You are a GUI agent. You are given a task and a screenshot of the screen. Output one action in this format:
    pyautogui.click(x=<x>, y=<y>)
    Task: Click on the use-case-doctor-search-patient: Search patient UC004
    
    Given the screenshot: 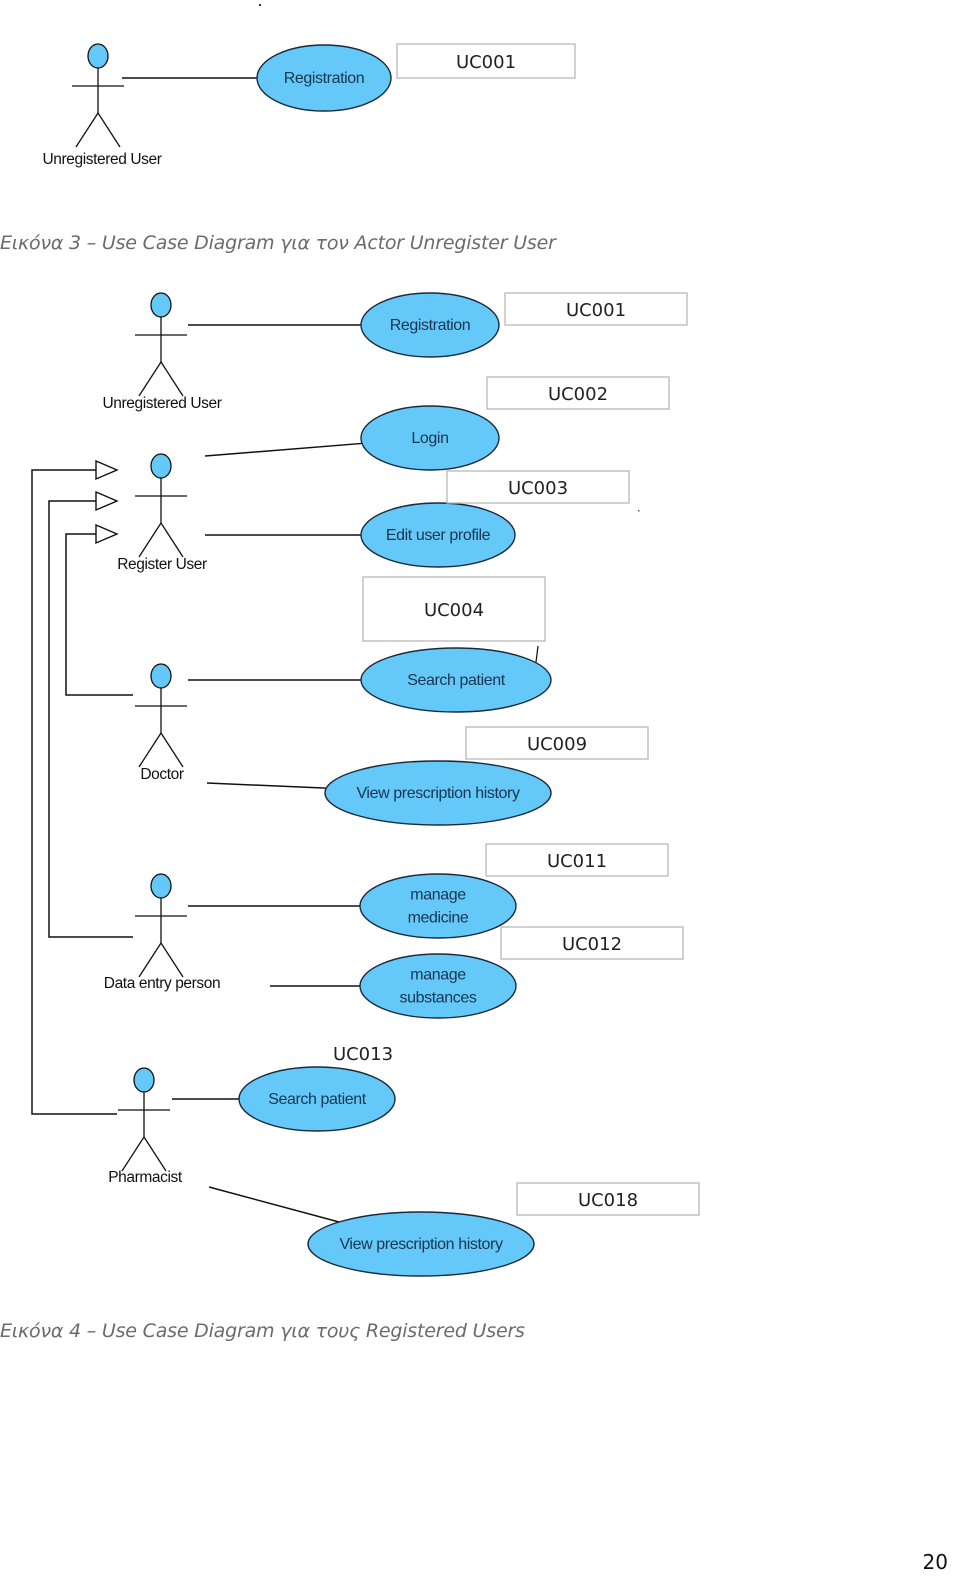 What is the action you would take?
    pyautogui.click(x=456, y=644)
    